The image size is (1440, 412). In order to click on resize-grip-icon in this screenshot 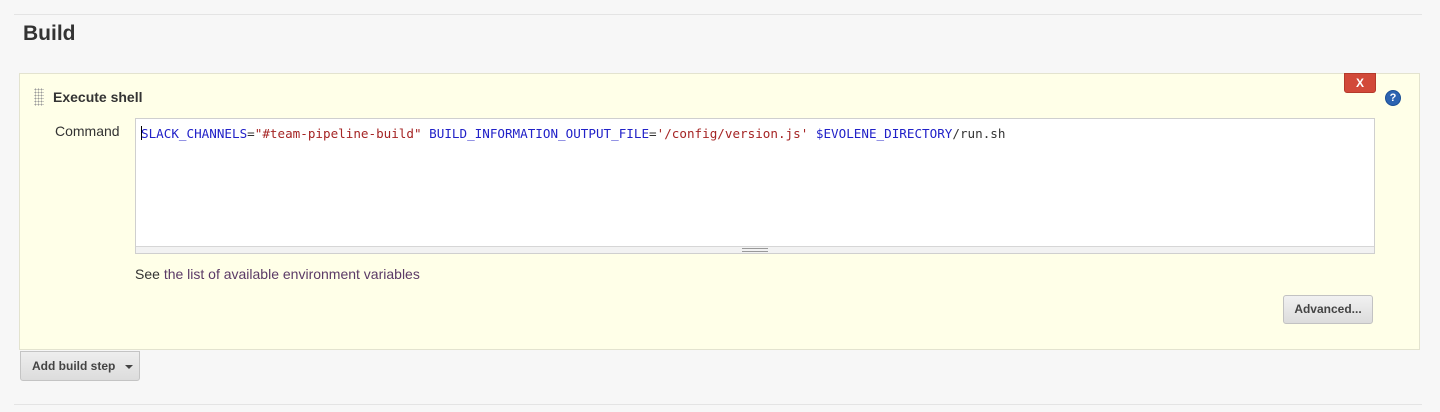, I will do `click(755, 250)`.